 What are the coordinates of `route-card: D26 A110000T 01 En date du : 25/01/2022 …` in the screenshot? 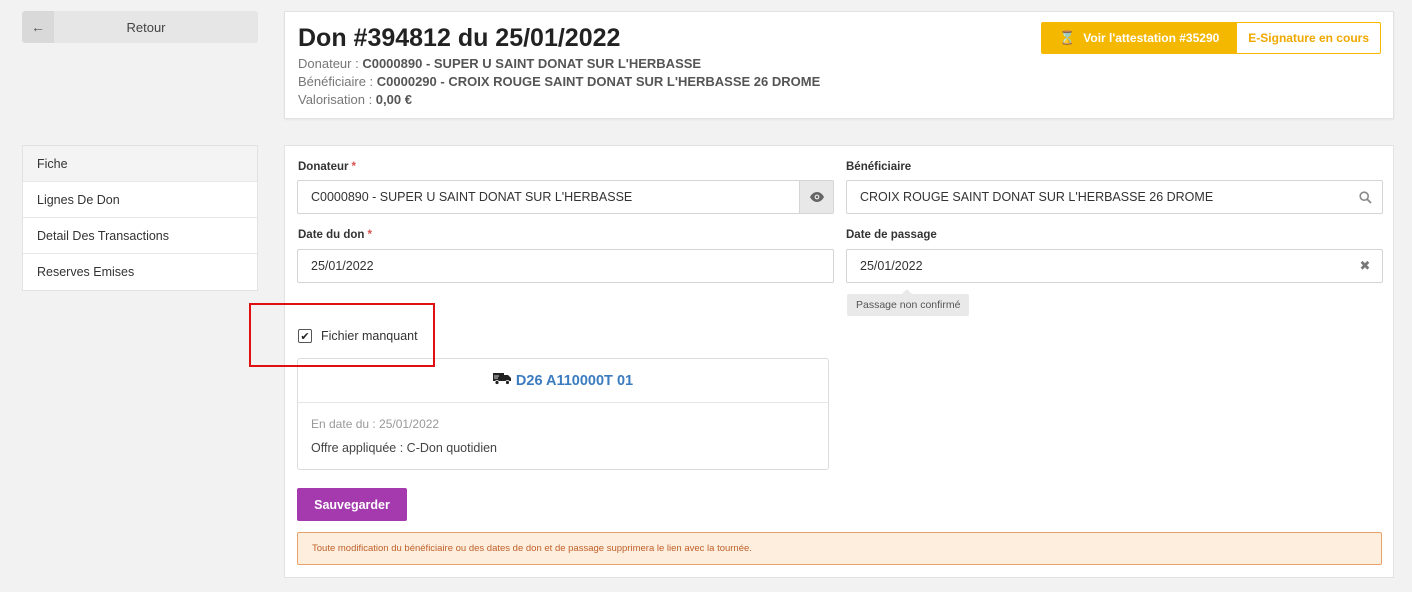 It's located at (563, 414).